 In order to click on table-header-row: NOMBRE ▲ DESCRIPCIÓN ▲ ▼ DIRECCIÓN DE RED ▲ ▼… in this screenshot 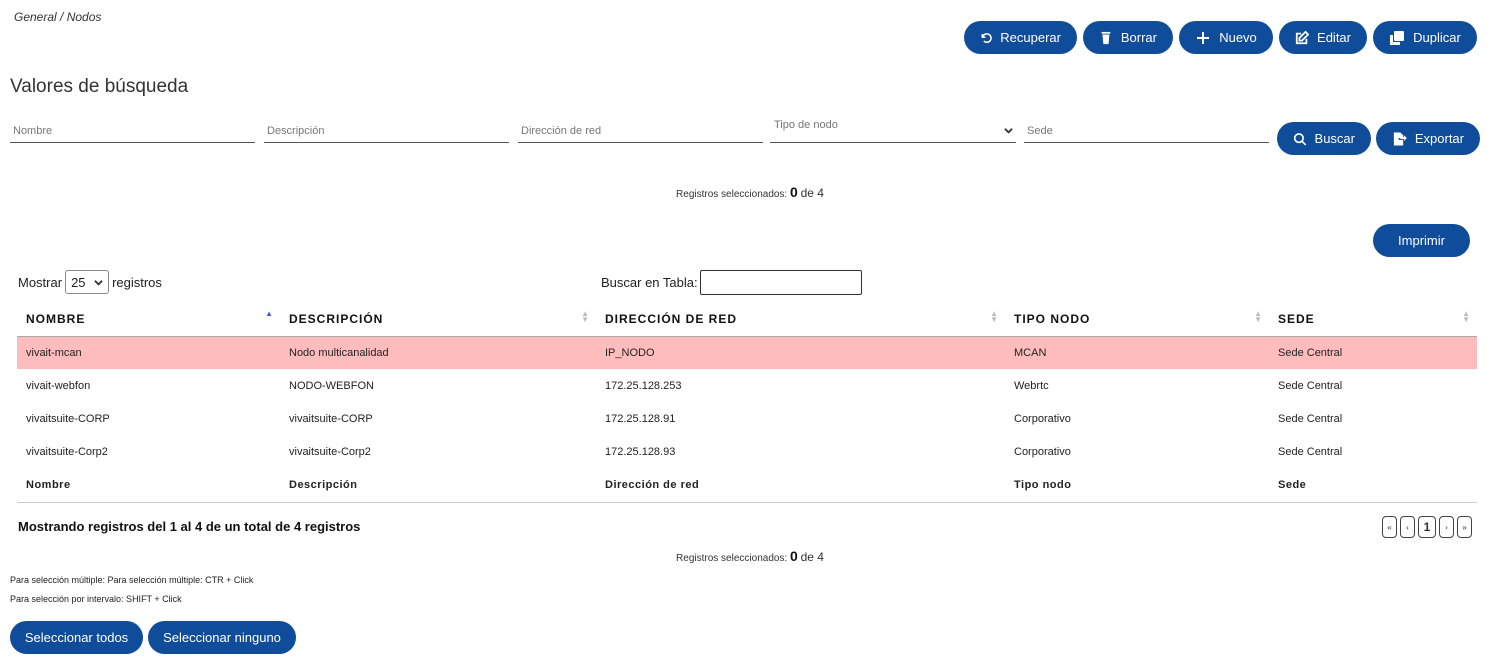, I will do `click(747, 319)`.